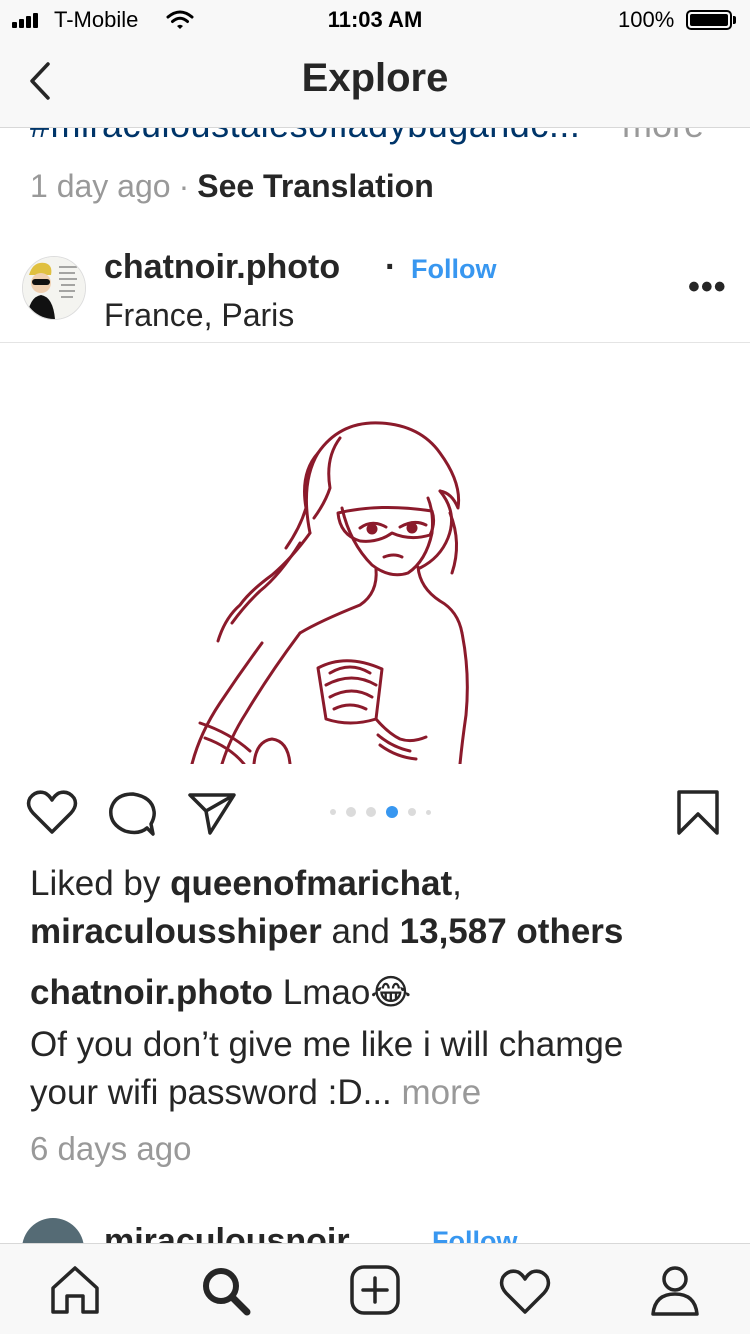  I want to click on caption-text-line: Of you don’t give me like i will chamge, so click(327, 1044).